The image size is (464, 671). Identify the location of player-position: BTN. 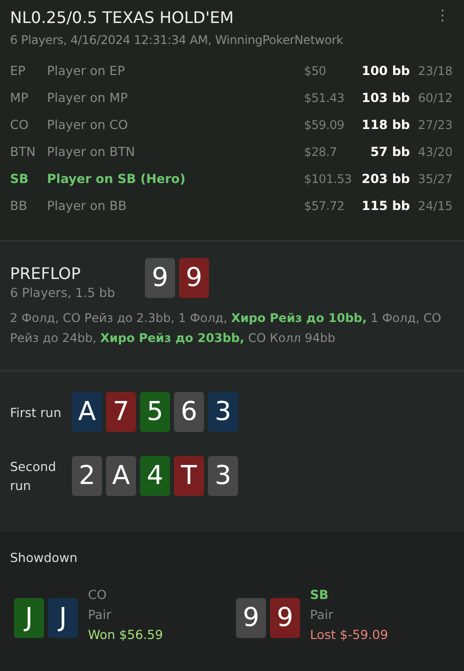
(23, 151).